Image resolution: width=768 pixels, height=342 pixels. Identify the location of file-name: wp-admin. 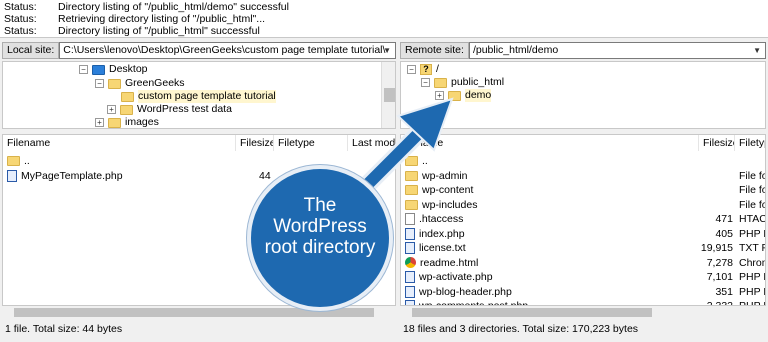
(445, 175).